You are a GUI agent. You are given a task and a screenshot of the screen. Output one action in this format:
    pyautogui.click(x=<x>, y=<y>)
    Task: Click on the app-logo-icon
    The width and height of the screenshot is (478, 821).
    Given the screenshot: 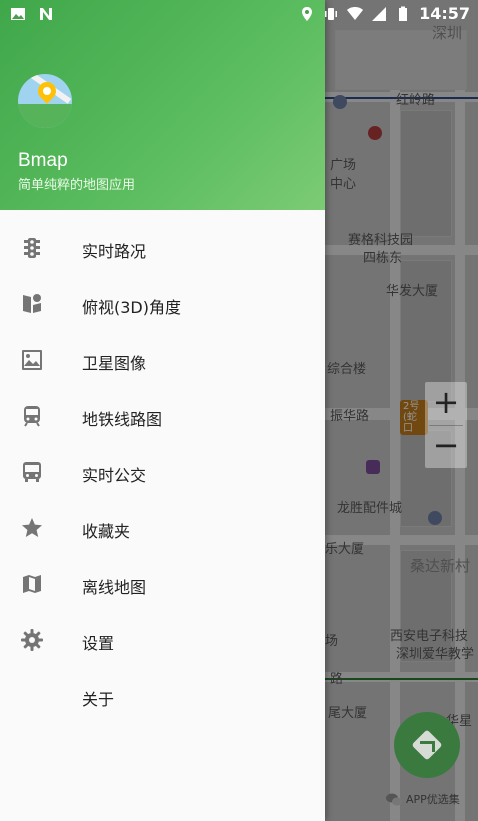 What is the action you would take?
    pyautogui.click(x=45, y=101)
    